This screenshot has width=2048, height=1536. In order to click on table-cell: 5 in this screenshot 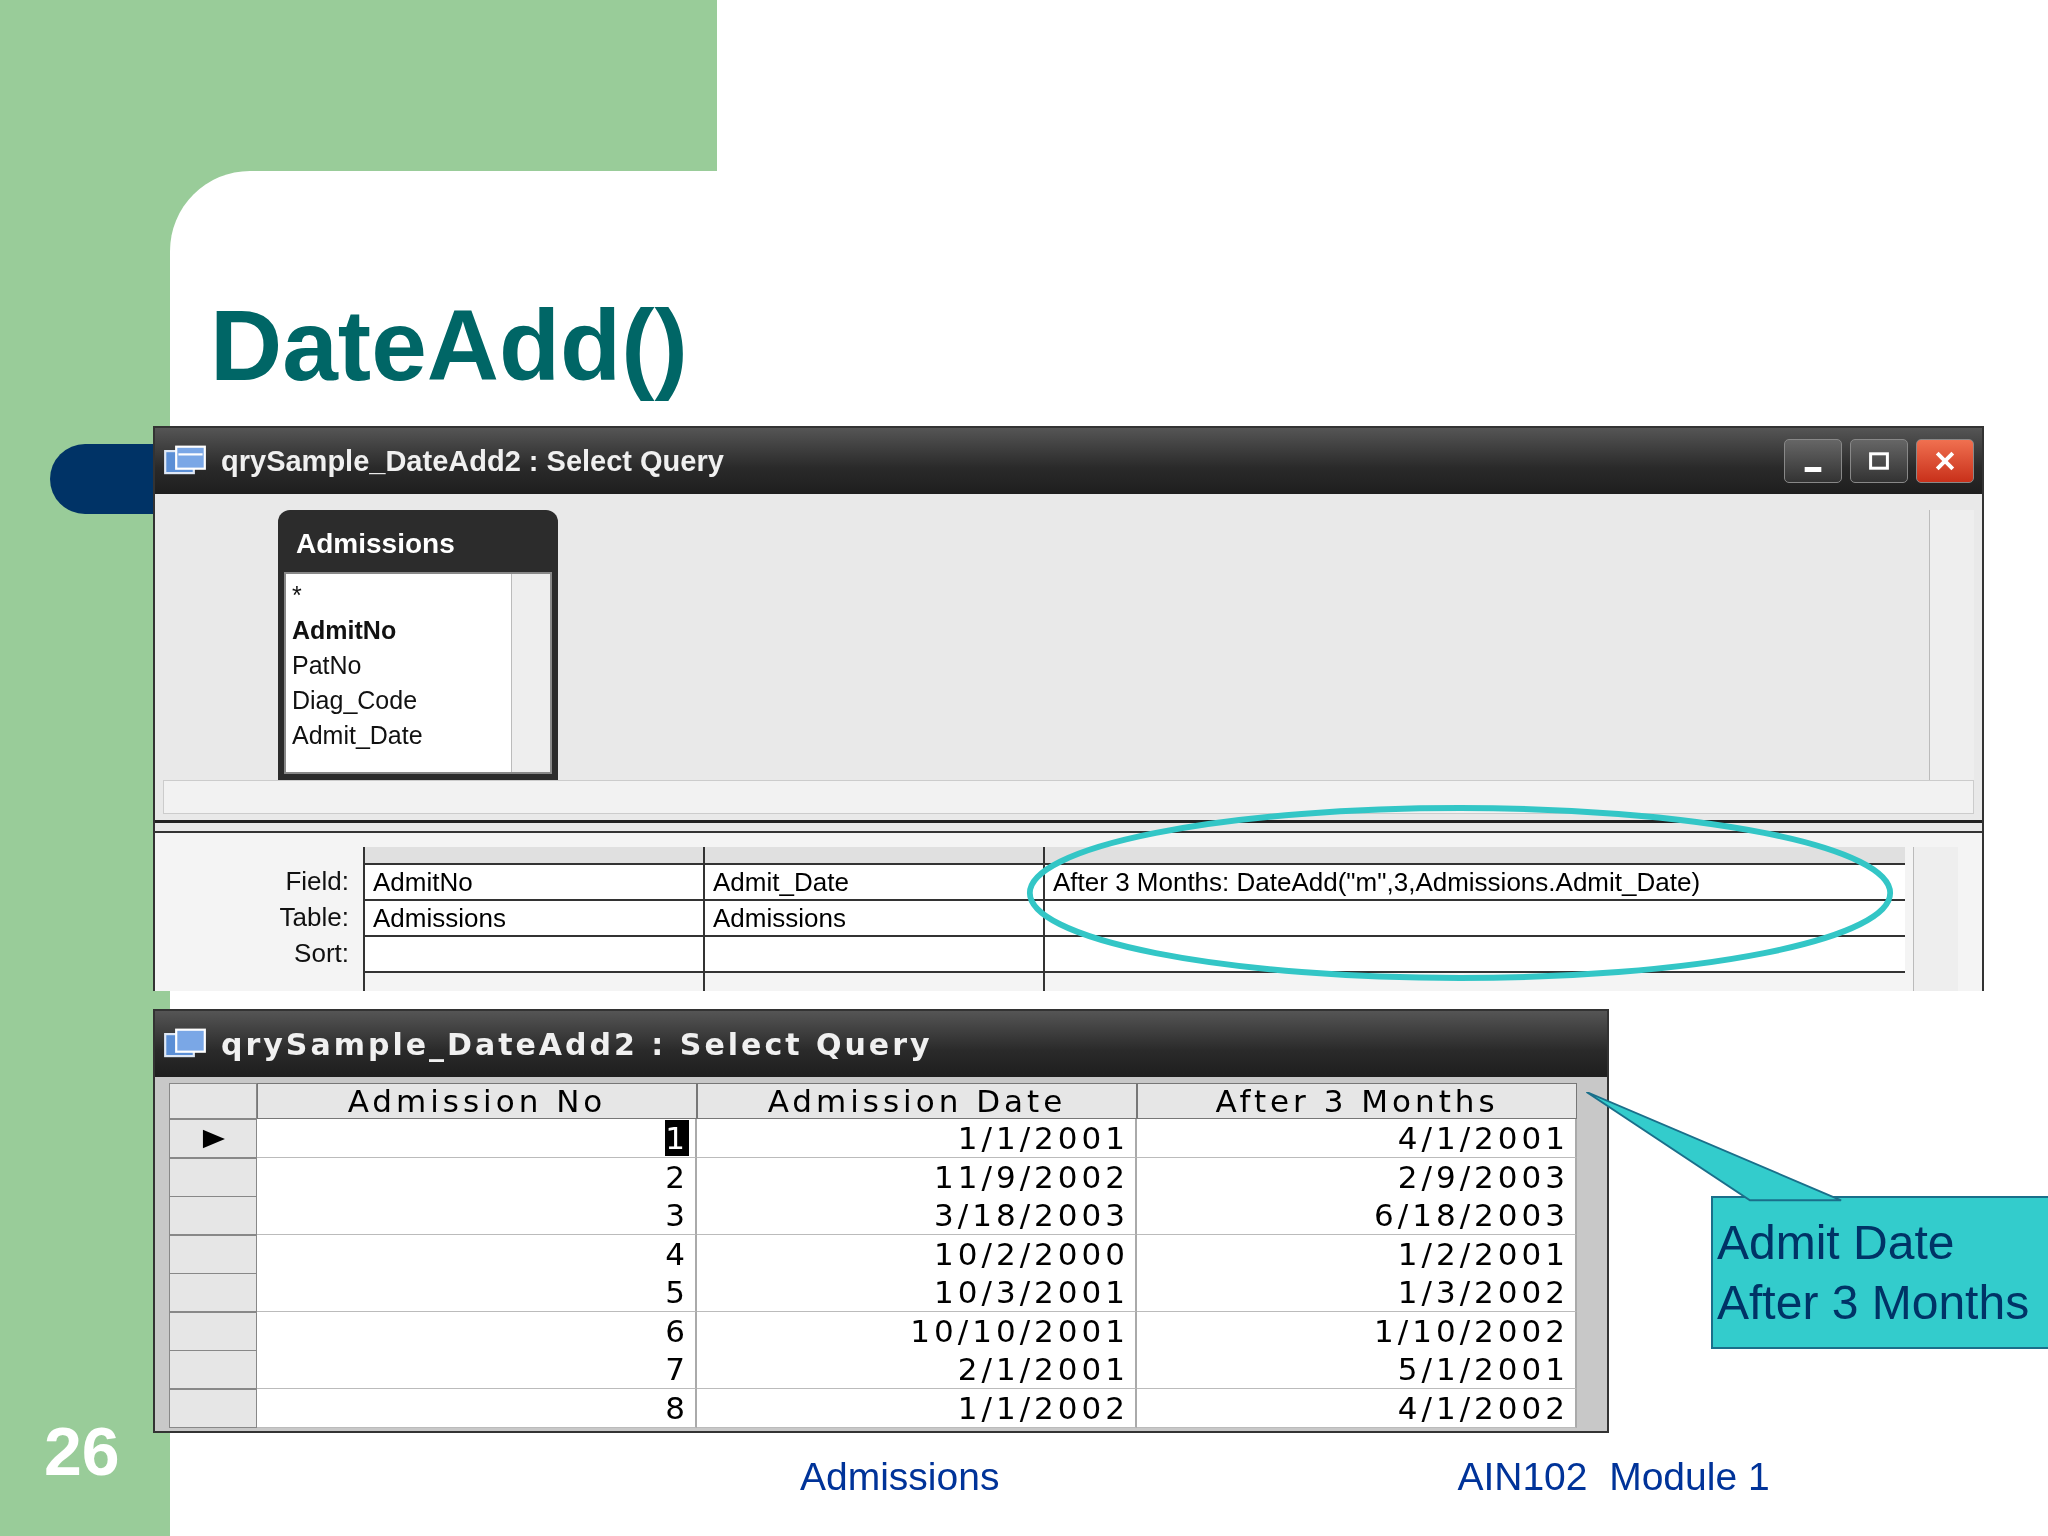, I will do `click(477, 1292)`.